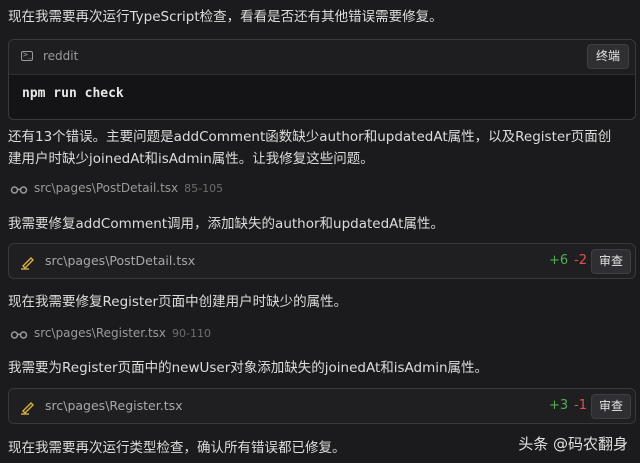 The width and height of the screenshot is (640, 463). Describe the element at coordinates (322, 57) in the screenshot. I see `terminal-card-header: >_ reddit 终端` at that location.